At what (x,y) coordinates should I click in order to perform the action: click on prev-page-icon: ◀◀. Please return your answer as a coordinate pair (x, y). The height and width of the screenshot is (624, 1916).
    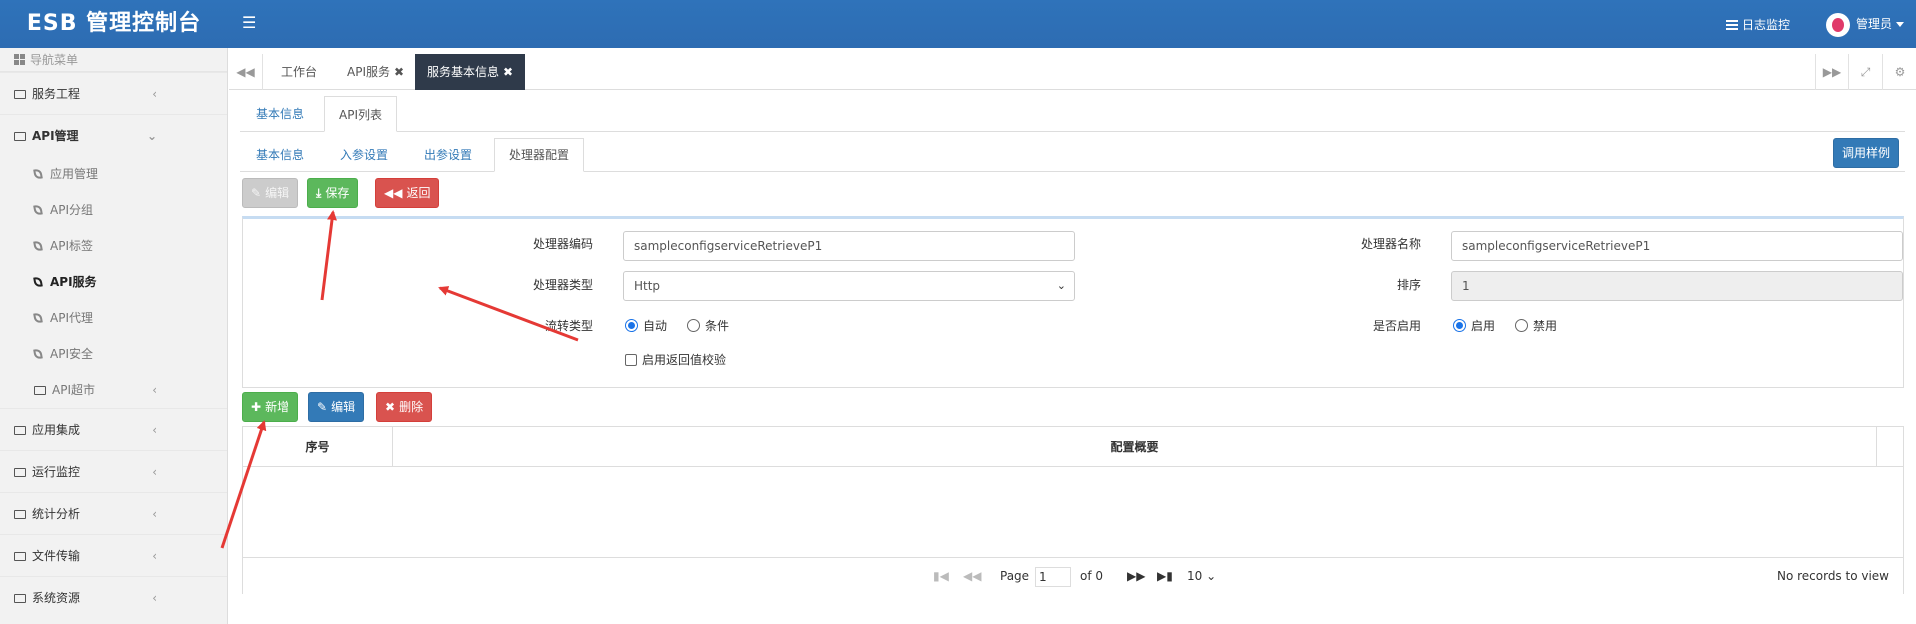
    Looking at the image, I should click on (972, 576).